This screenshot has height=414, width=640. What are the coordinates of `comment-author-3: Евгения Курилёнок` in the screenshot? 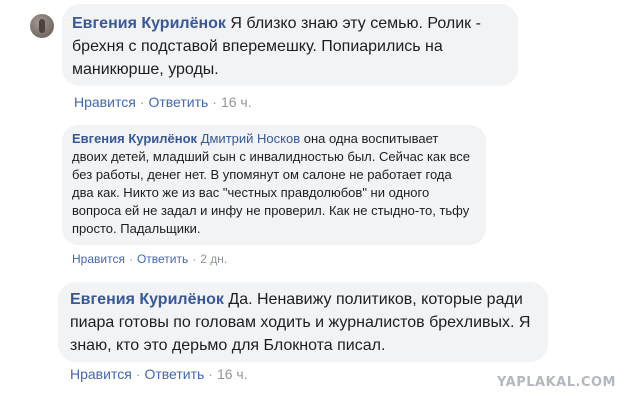 It's located at (147, 299).